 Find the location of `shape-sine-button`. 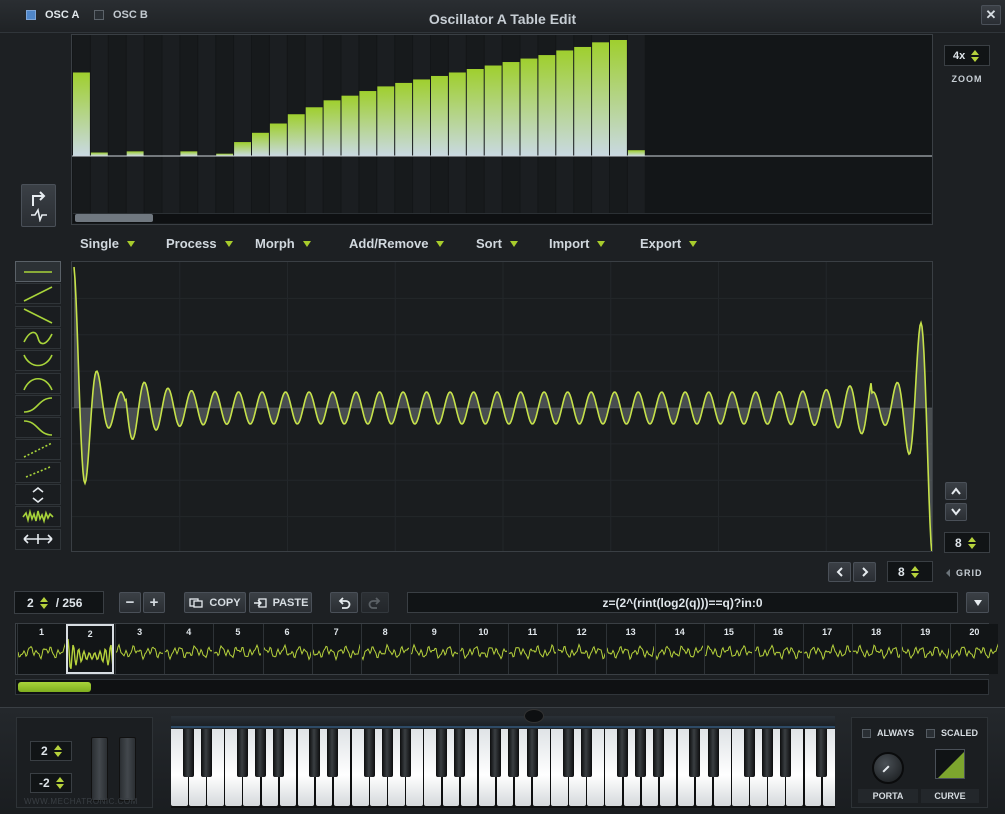

shape-sine-button is located at coordinates (38, 338).